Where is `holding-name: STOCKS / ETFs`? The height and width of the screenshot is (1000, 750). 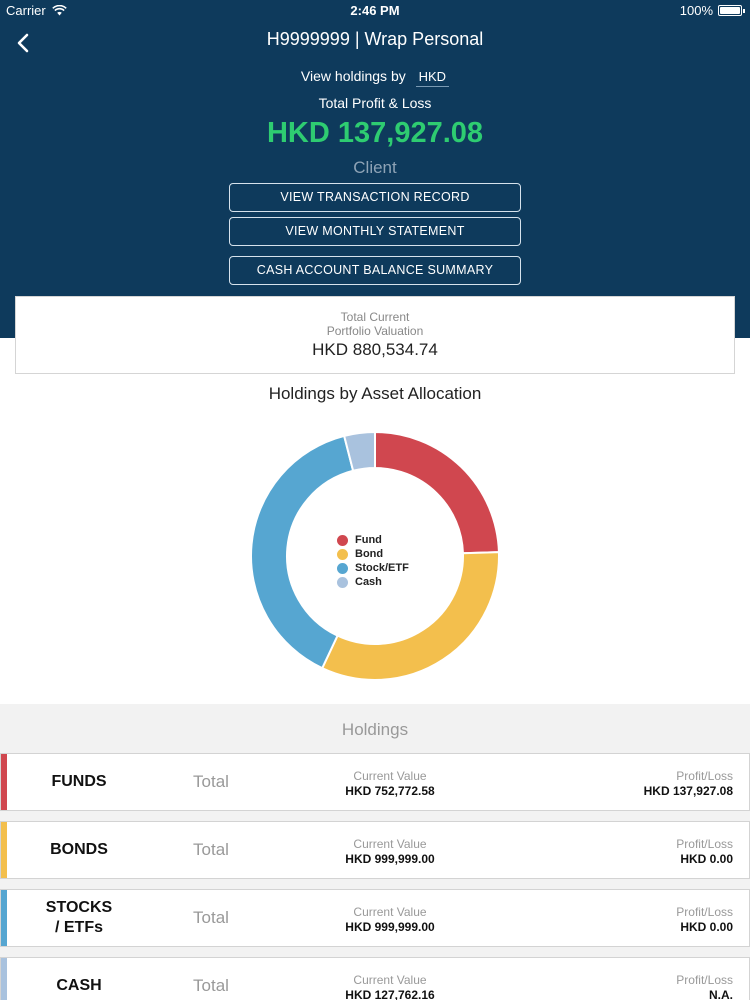
holding-name: STOCKS / ETFs is located at coordinates (79, 917).